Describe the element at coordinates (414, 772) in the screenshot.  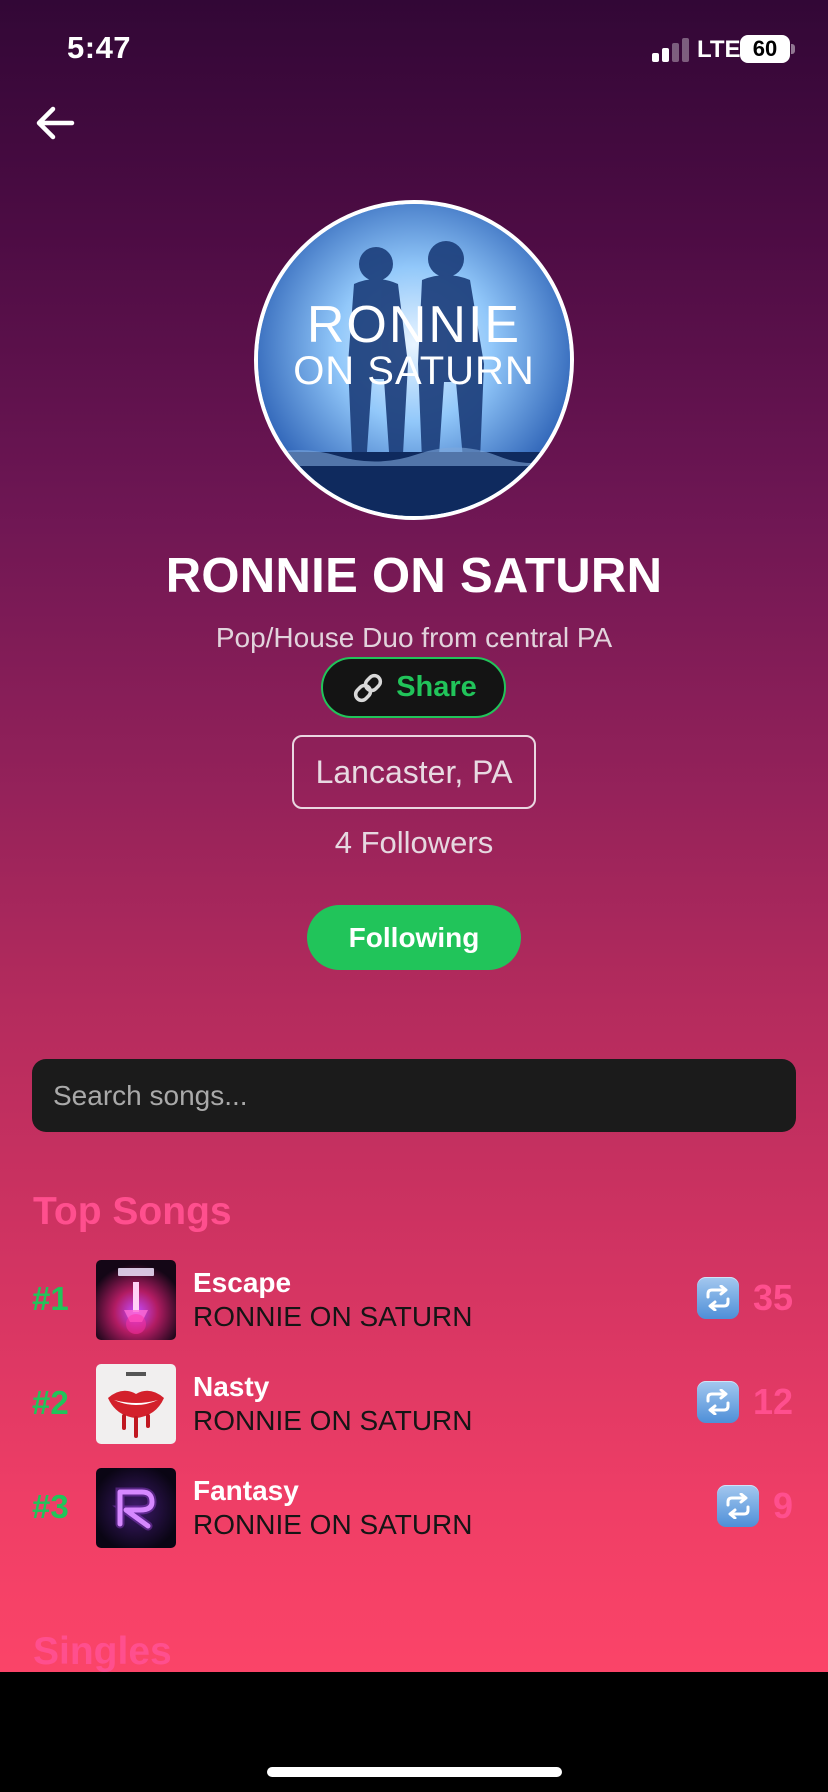
I see `location-badge: Lancaster, PA` at that location.